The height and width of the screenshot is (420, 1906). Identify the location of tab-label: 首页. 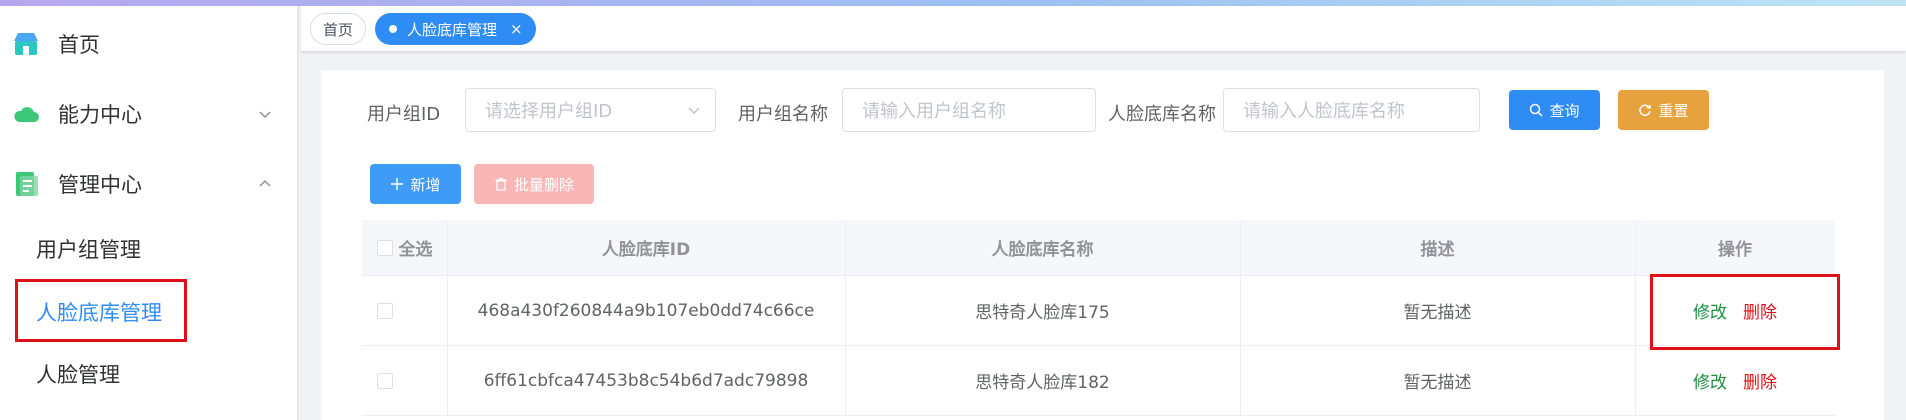
(337, 29).